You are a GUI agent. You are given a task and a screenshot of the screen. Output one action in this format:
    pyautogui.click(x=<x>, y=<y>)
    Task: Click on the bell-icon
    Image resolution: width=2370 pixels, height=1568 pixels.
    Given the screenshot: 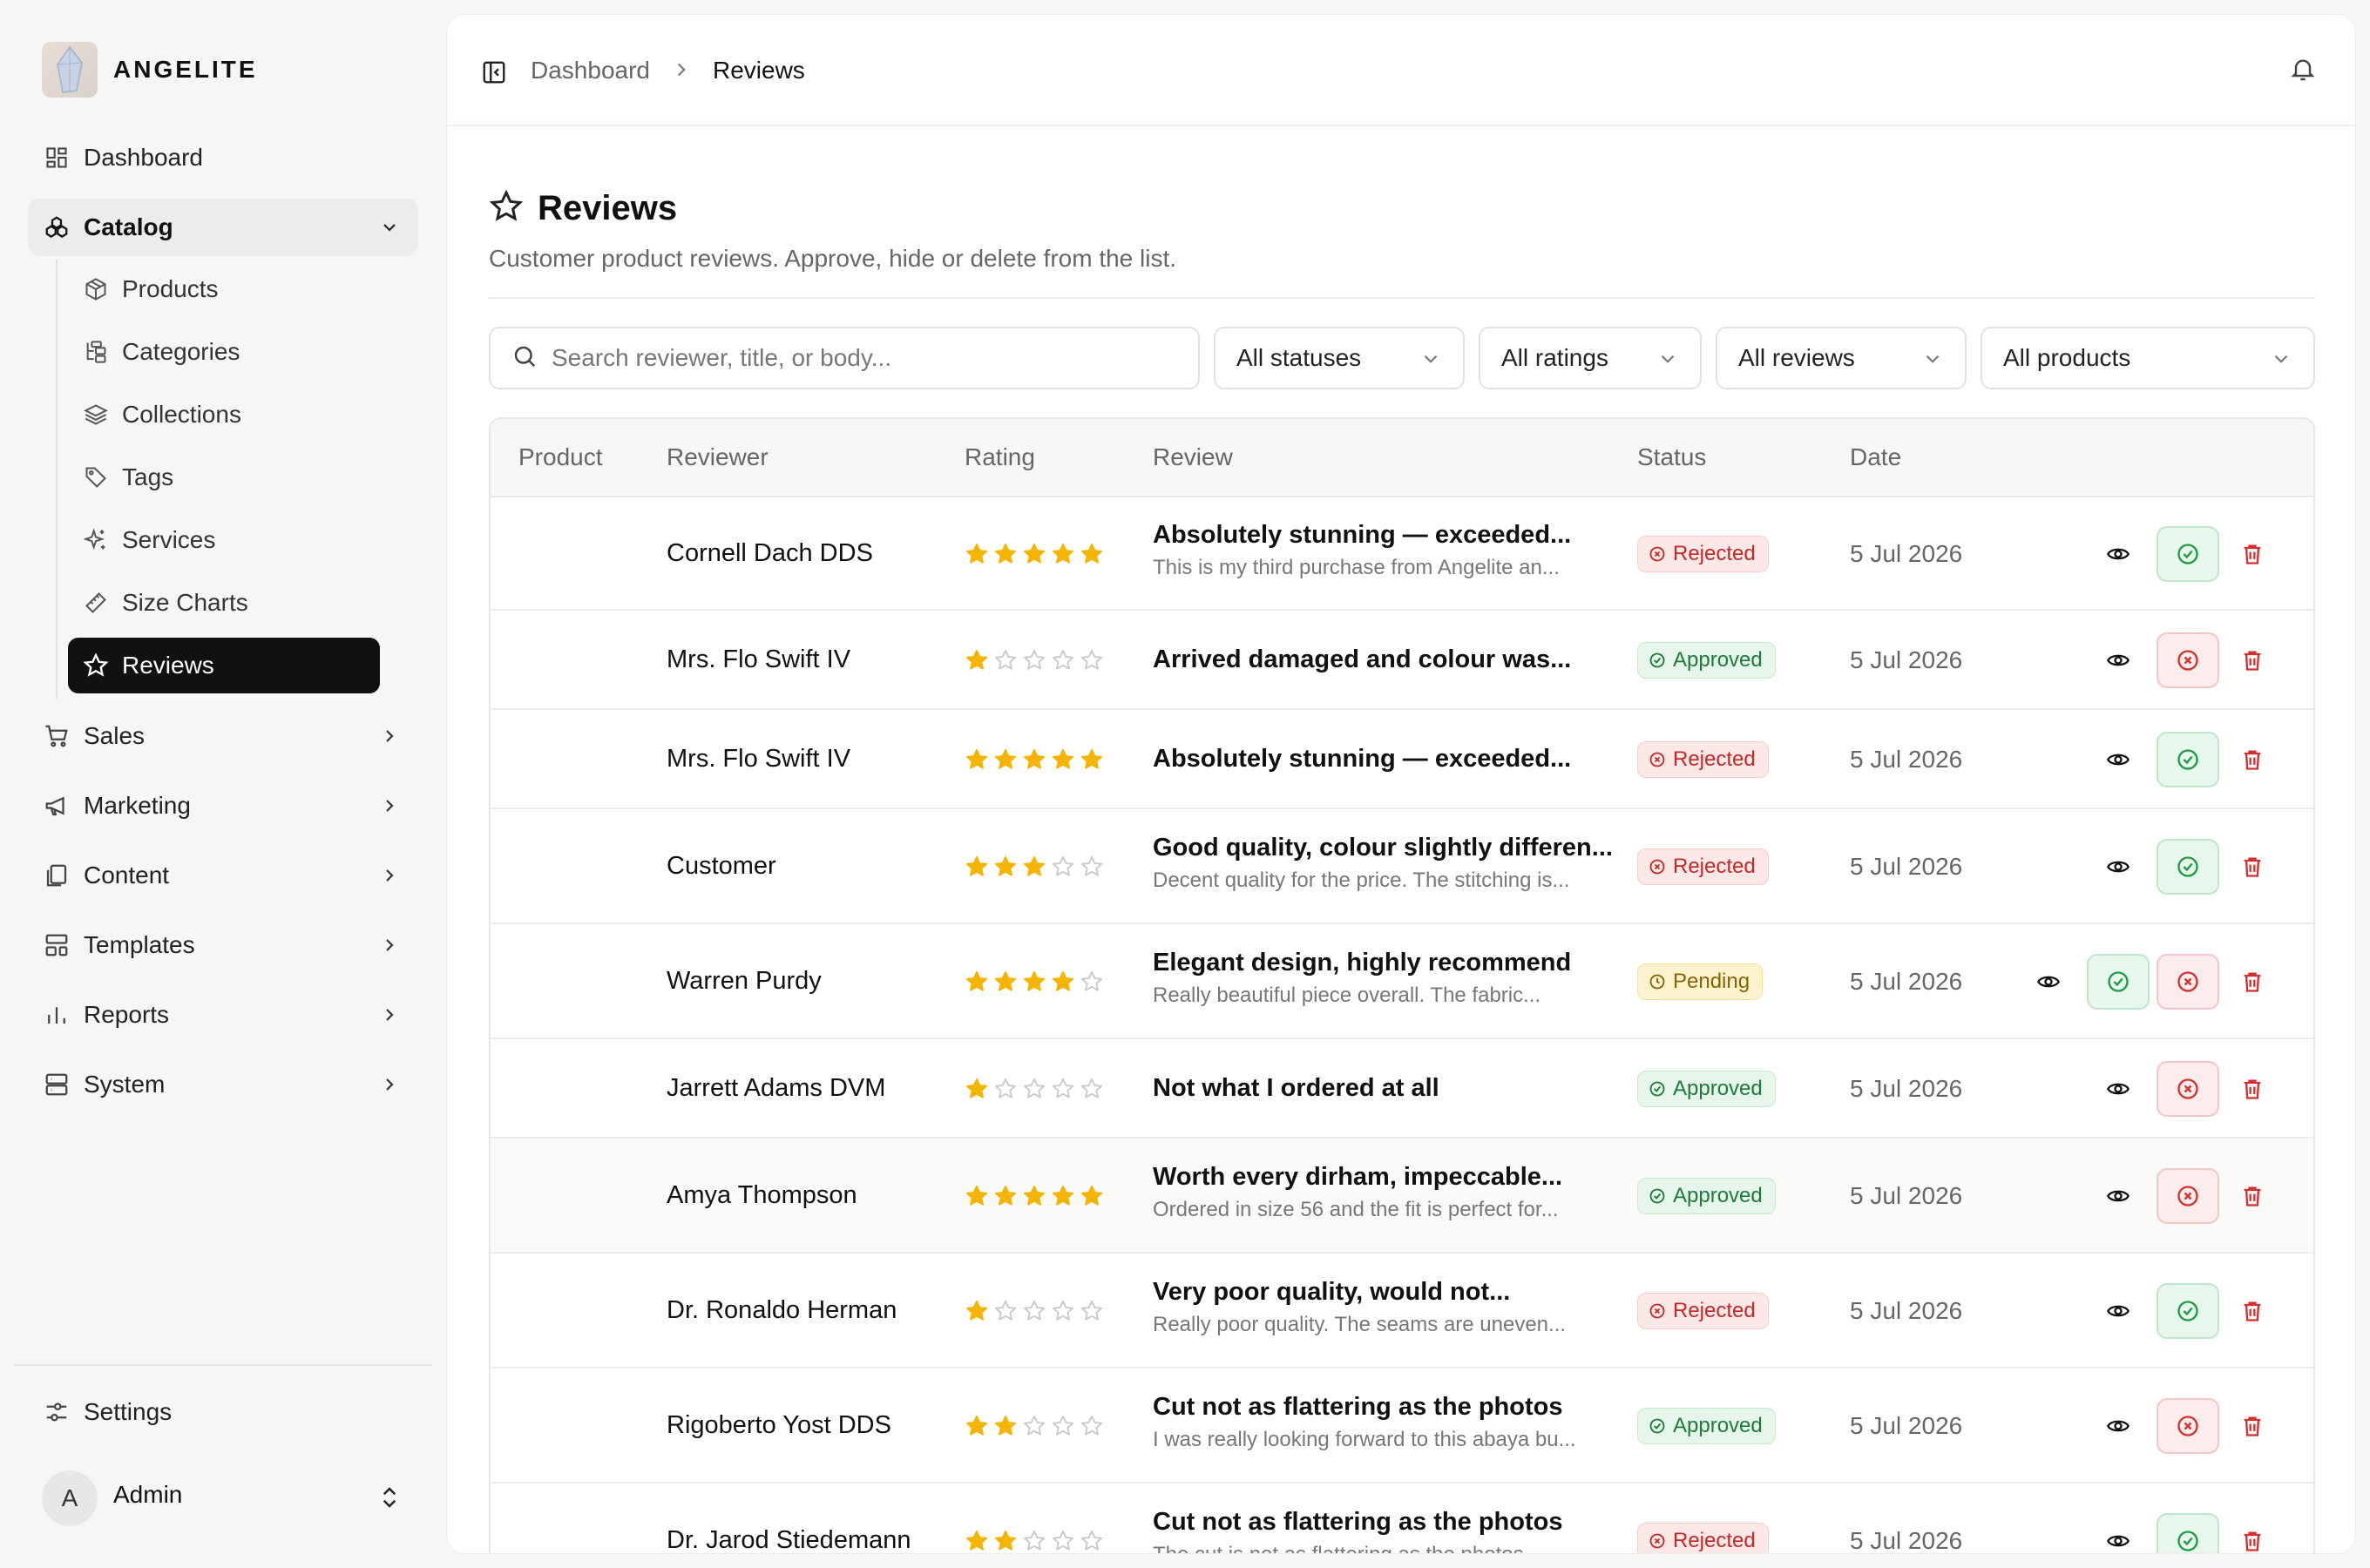 What is the action you would take?
    pyautogui.click(x=2304, y=70)
    